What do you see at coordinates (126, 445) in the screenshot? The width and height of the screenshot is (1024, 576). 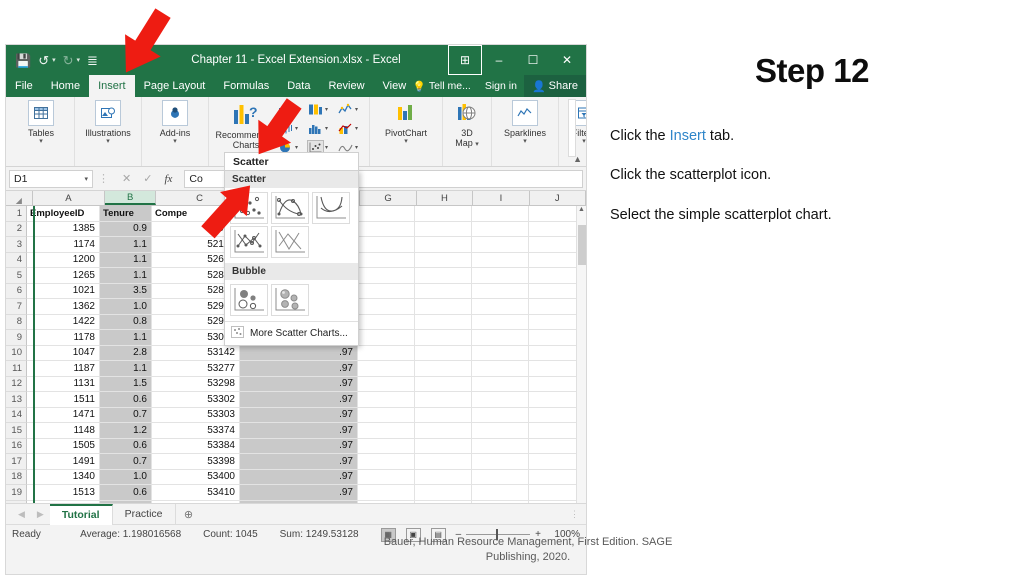 I see `cell-b: 0.6` at bounding box center [126, 445].